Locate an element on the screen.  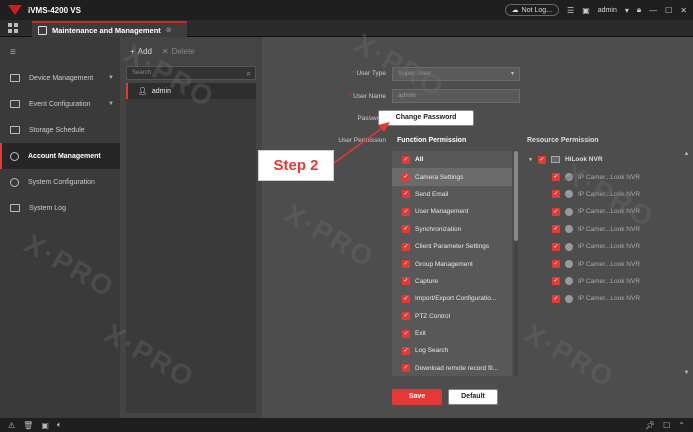
sidebar-item-label: Device Management is located at coordinates (61, 78).